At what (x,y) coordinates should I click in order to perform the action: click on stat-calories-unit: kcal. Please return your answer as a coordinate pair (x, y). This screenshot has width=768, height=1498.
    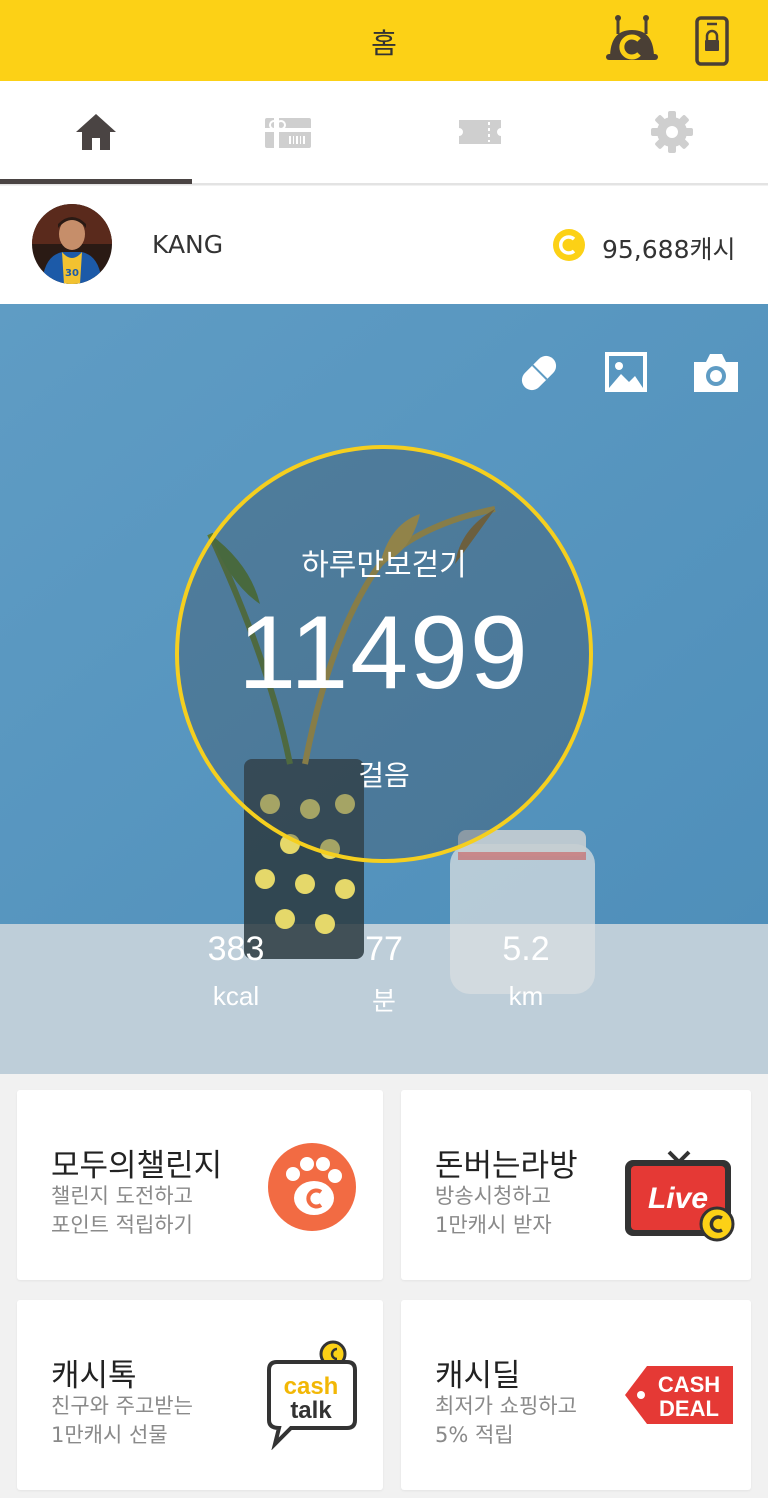
    Looking at the image, I should click on (236, 996).